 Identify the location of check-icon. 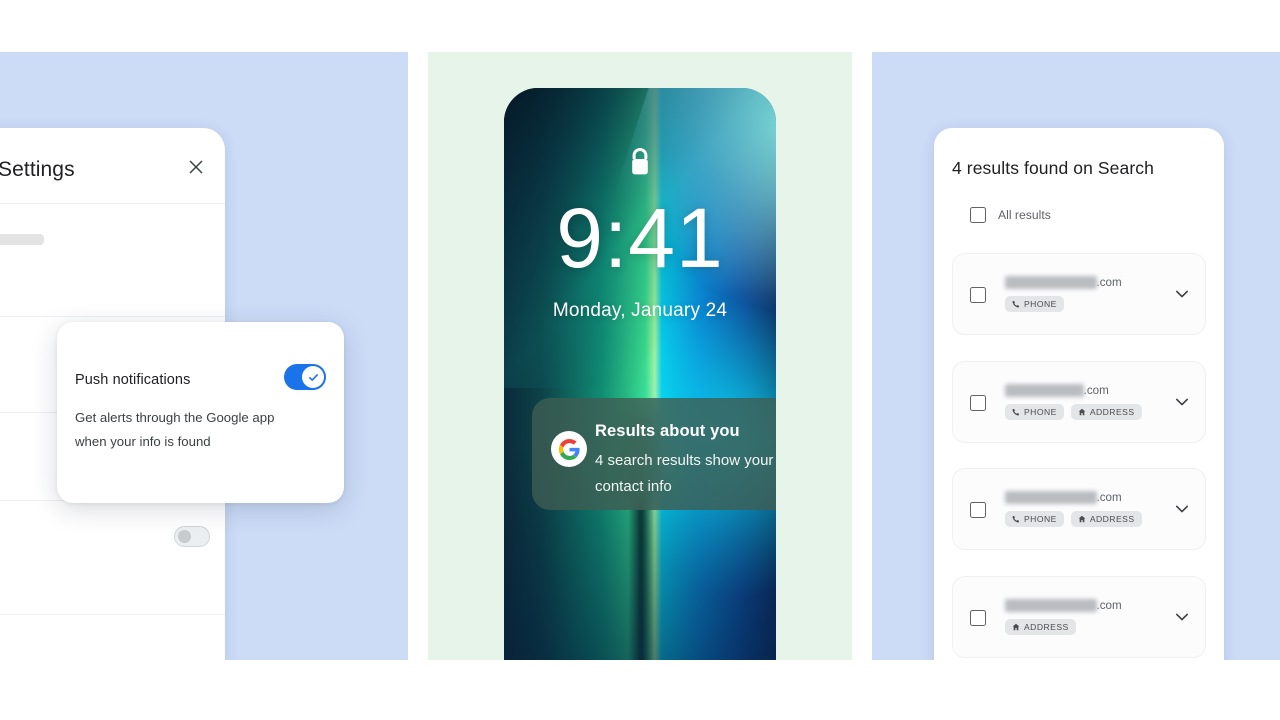
(313, 377).